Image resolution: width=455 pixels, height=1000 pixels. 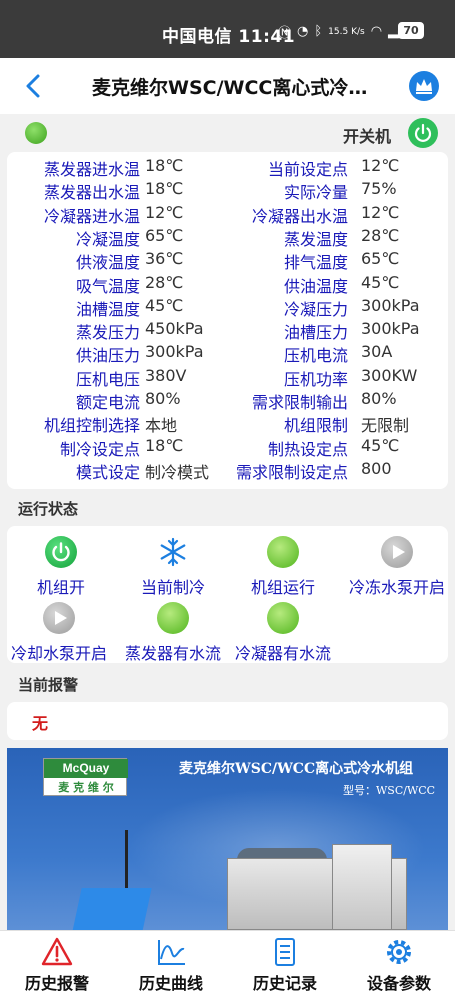 I want to click on power-switch-button, so click(x=423, y=133).